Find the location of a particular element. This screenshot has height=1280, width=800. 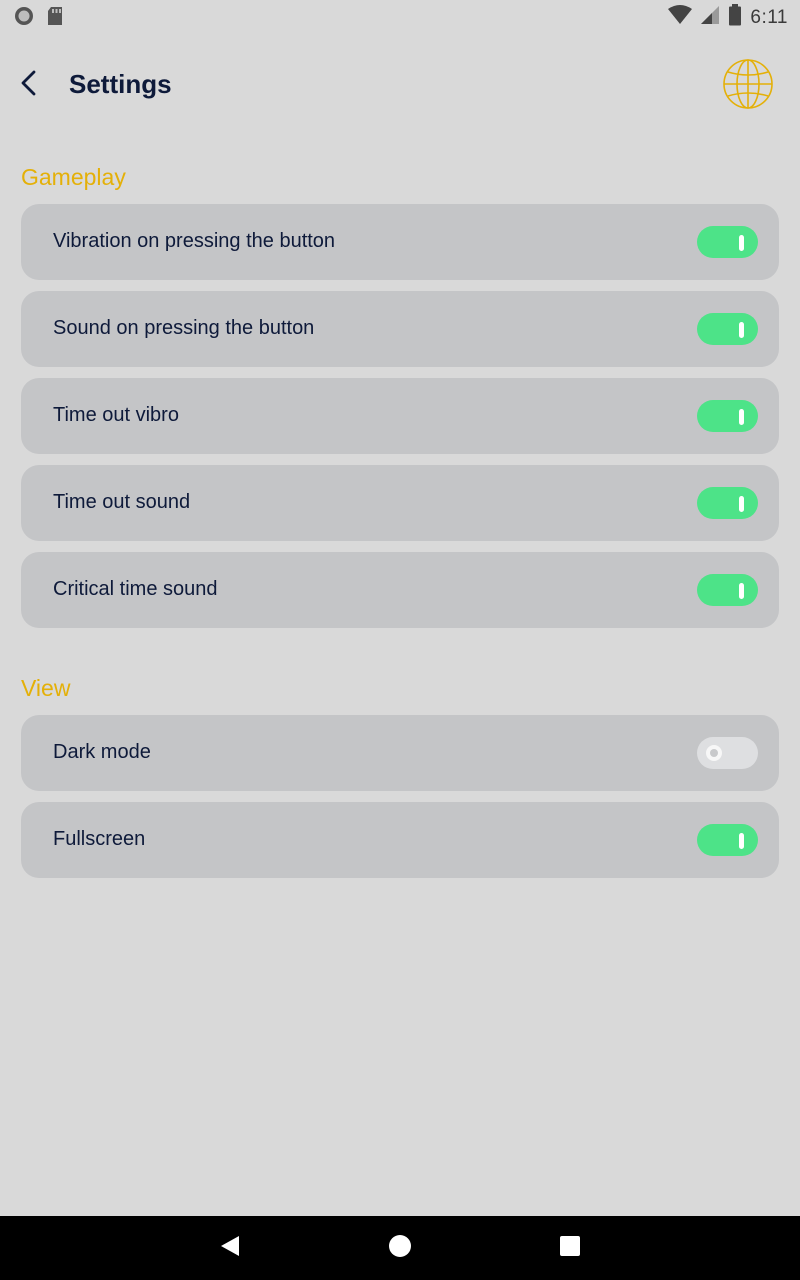

critical-time-sound-toggle is located at coordinates (727, 590).